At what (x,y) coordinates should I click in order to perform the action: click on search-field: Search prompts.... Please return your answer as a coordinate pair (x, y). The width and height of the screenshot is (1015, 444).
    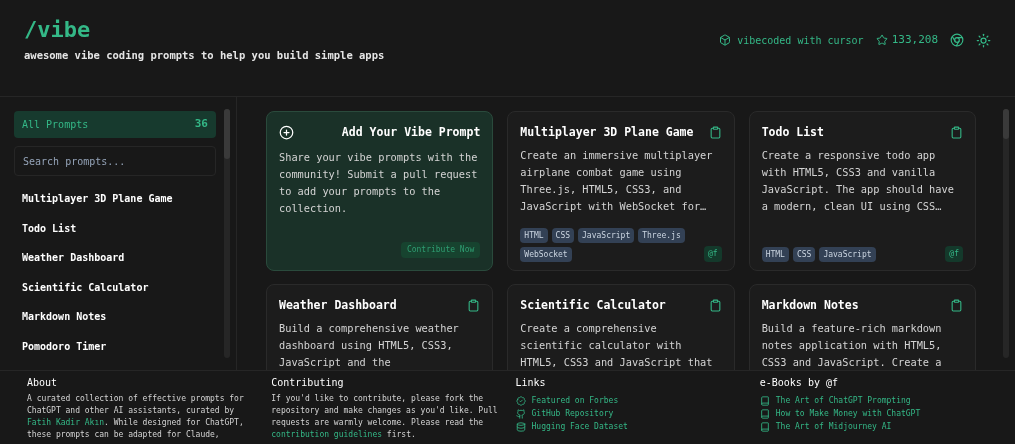
    Looking at the image, I should click on (115, 161).